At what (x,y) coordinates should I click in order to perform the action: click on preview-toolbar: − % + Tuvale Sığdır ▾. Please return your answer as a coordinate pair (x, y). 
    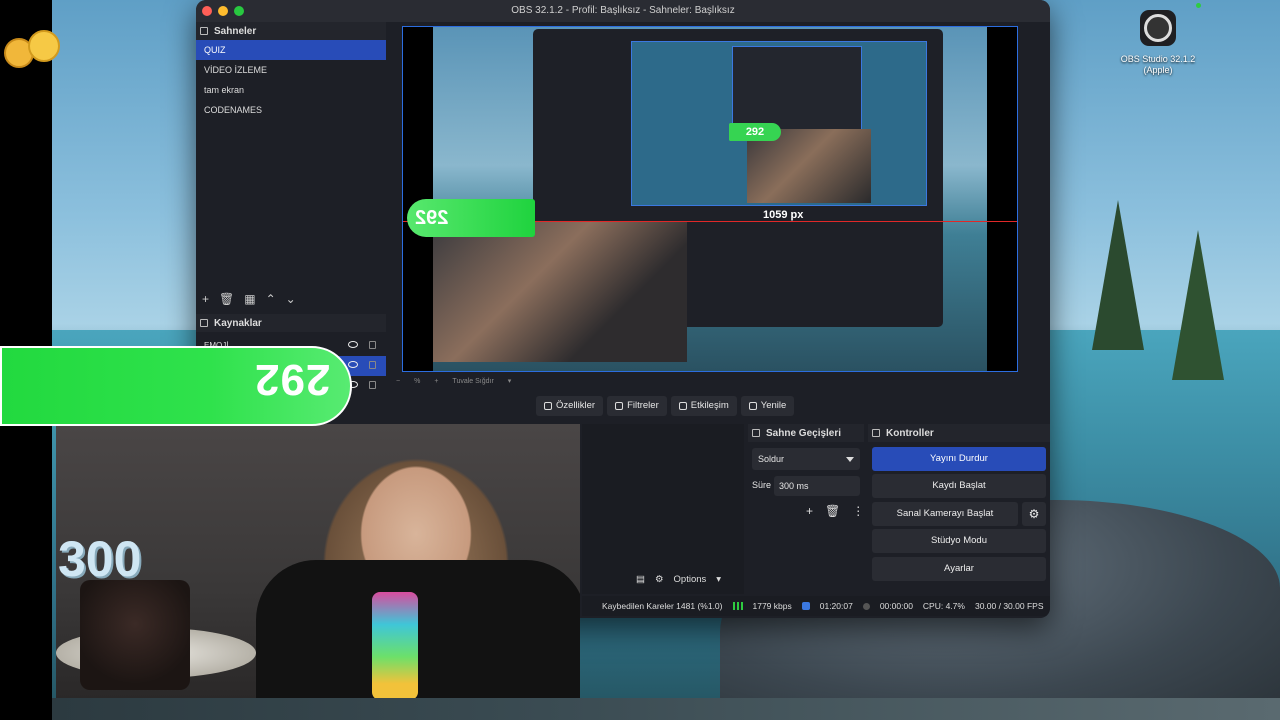
    Looking at the image, I should click on (706, 381).